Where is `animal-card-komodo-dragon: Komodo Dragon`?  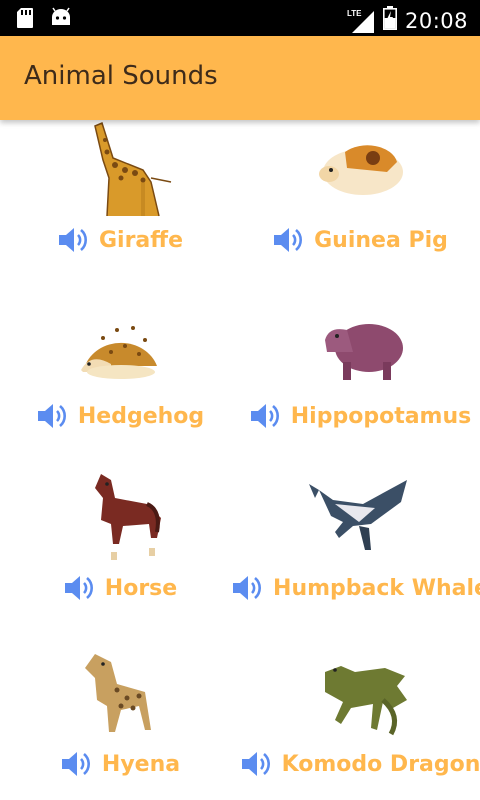
animal-card-komodo-dragon: Komodo Dragon is located at coordinates (360, 722).